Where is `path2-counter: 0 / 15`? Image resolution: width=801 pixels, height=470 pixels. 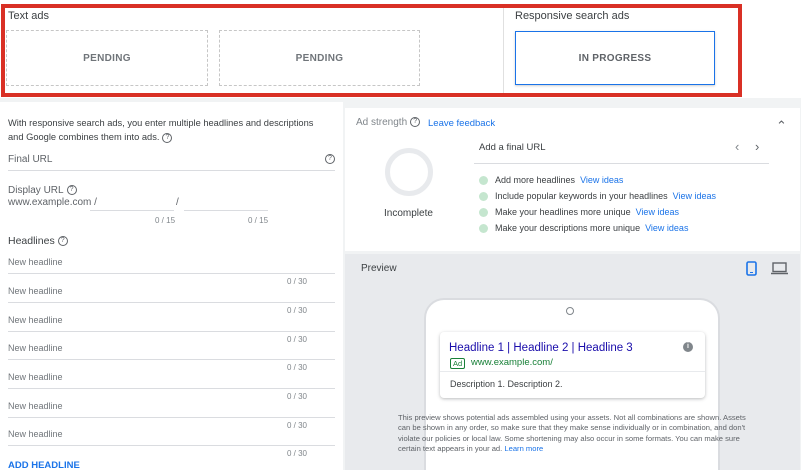
path2-counter: 0 / 15 is located at coordinates (258, 220).